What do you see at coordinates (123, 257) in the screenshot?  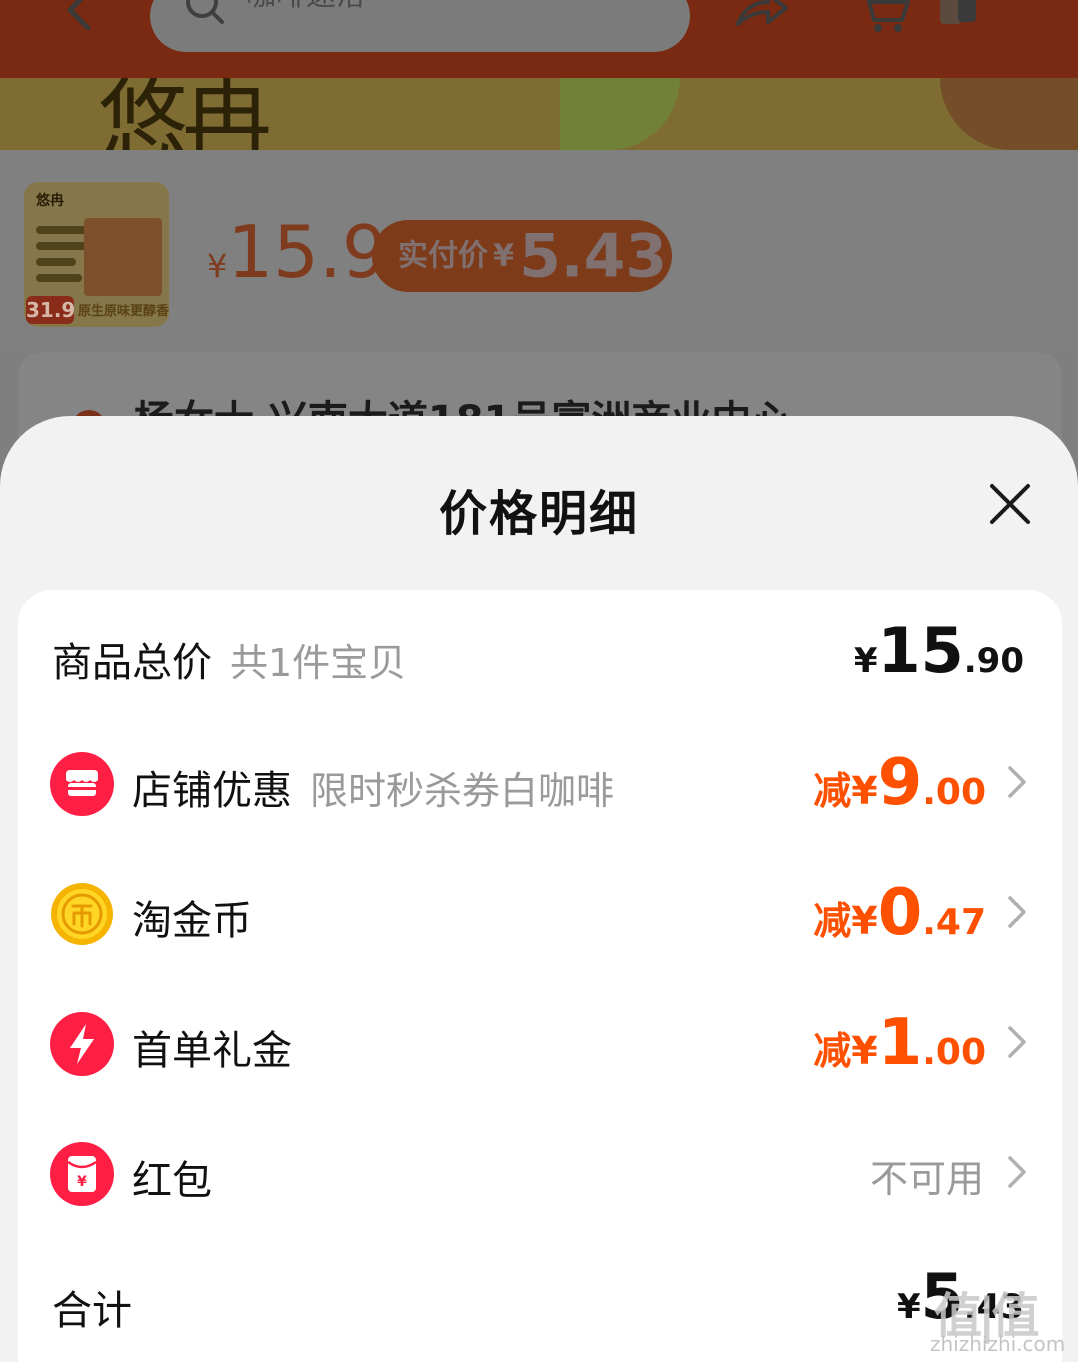 I see `thumbnail-product-box` at bounding box center [123, 257].